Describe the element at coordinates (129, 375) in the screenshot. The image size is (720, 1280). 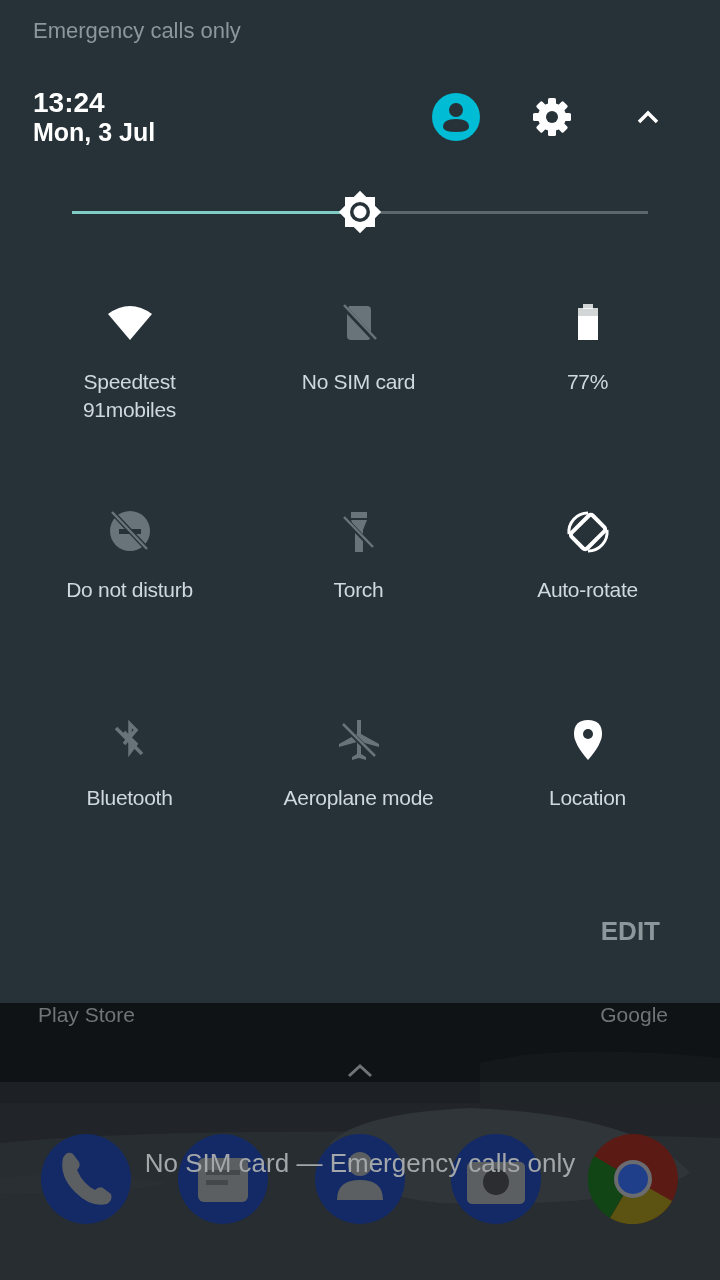
I see `quick-setting-tile: Speedtest 91mobiles` at that location.